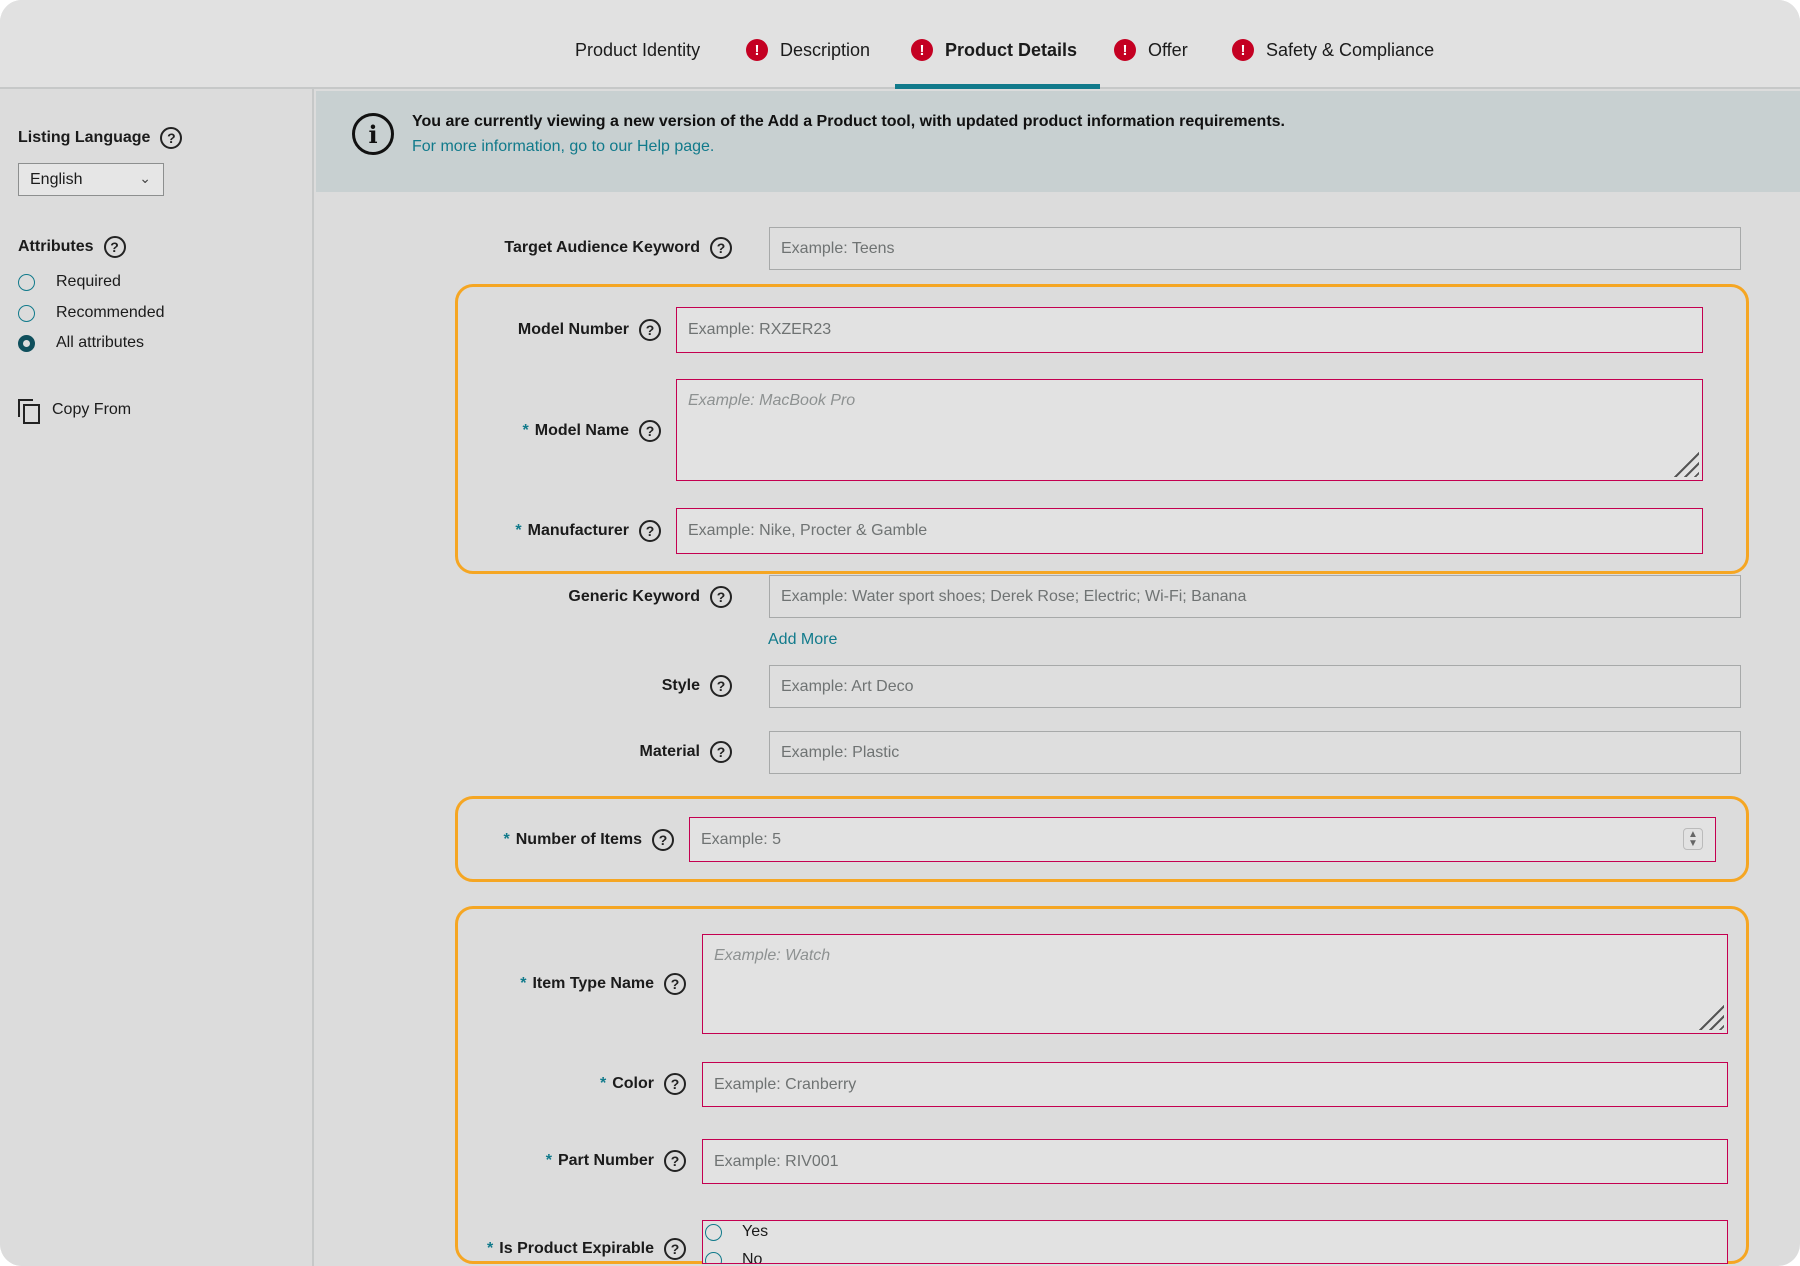  Describe the element at coordinates (840, 752) in the screenshot. I see `placeholder-text: Example: Plastic` at that location.